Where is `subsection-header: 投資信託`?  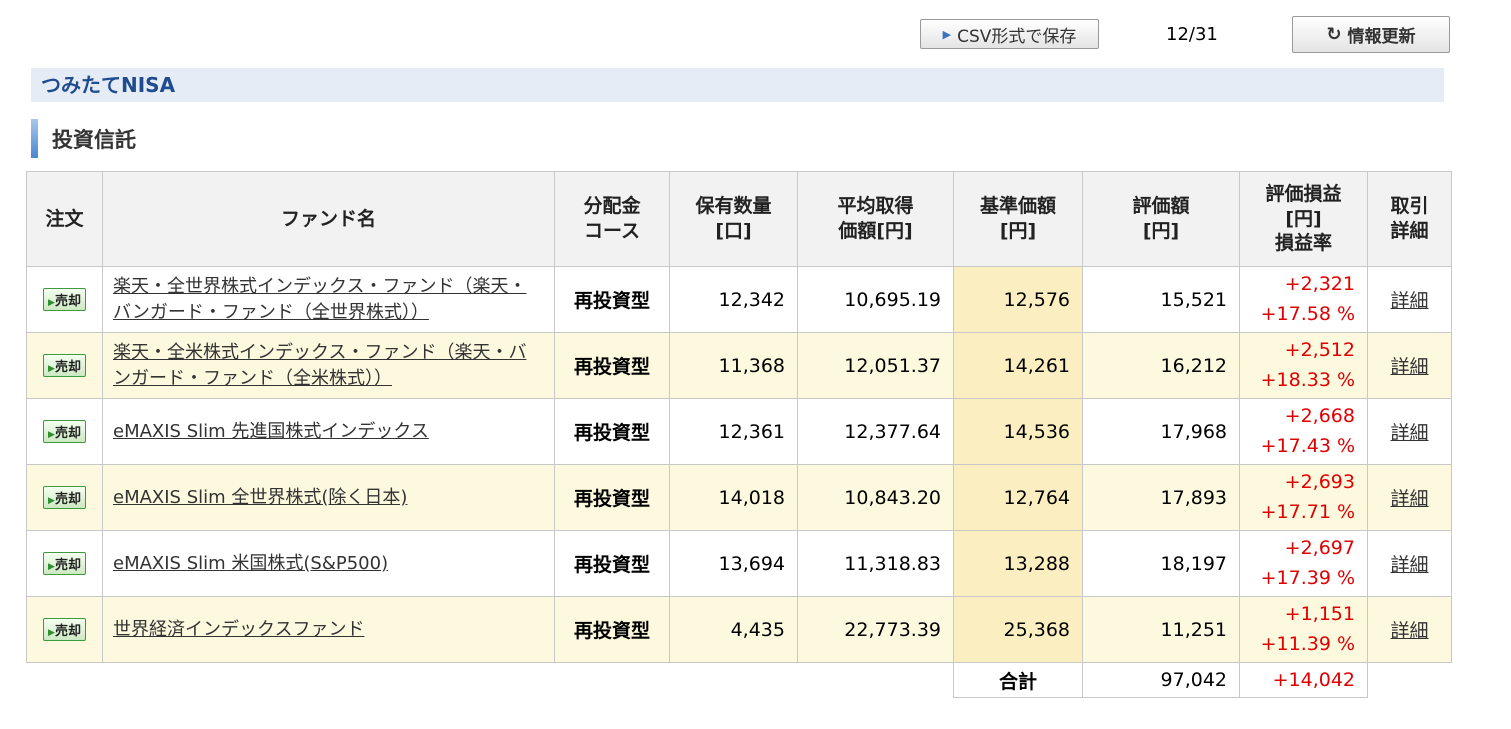 subsection-header: 投資信託 is located at coordinates (83, 138).